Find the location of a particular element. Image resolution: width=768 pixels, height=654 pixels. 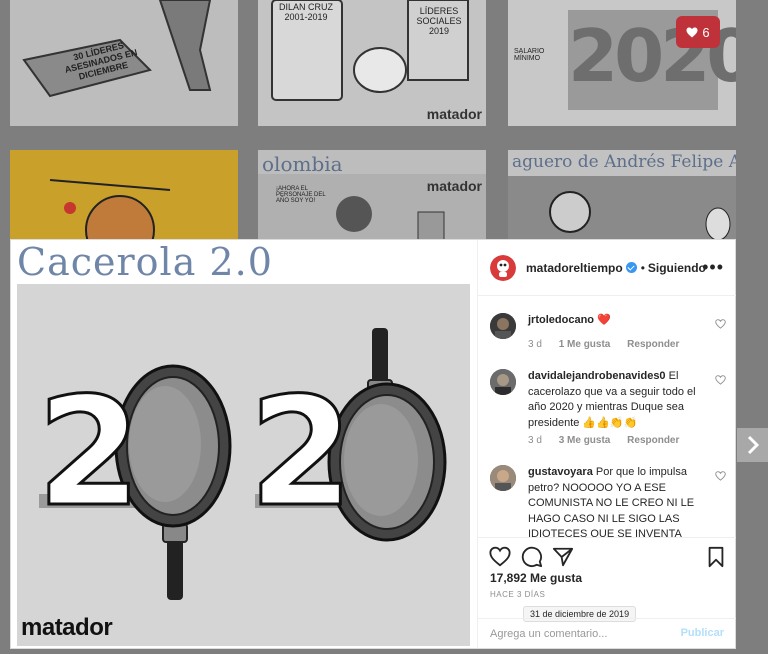

comment-bubble-icon is located at coordinates (532, 557).